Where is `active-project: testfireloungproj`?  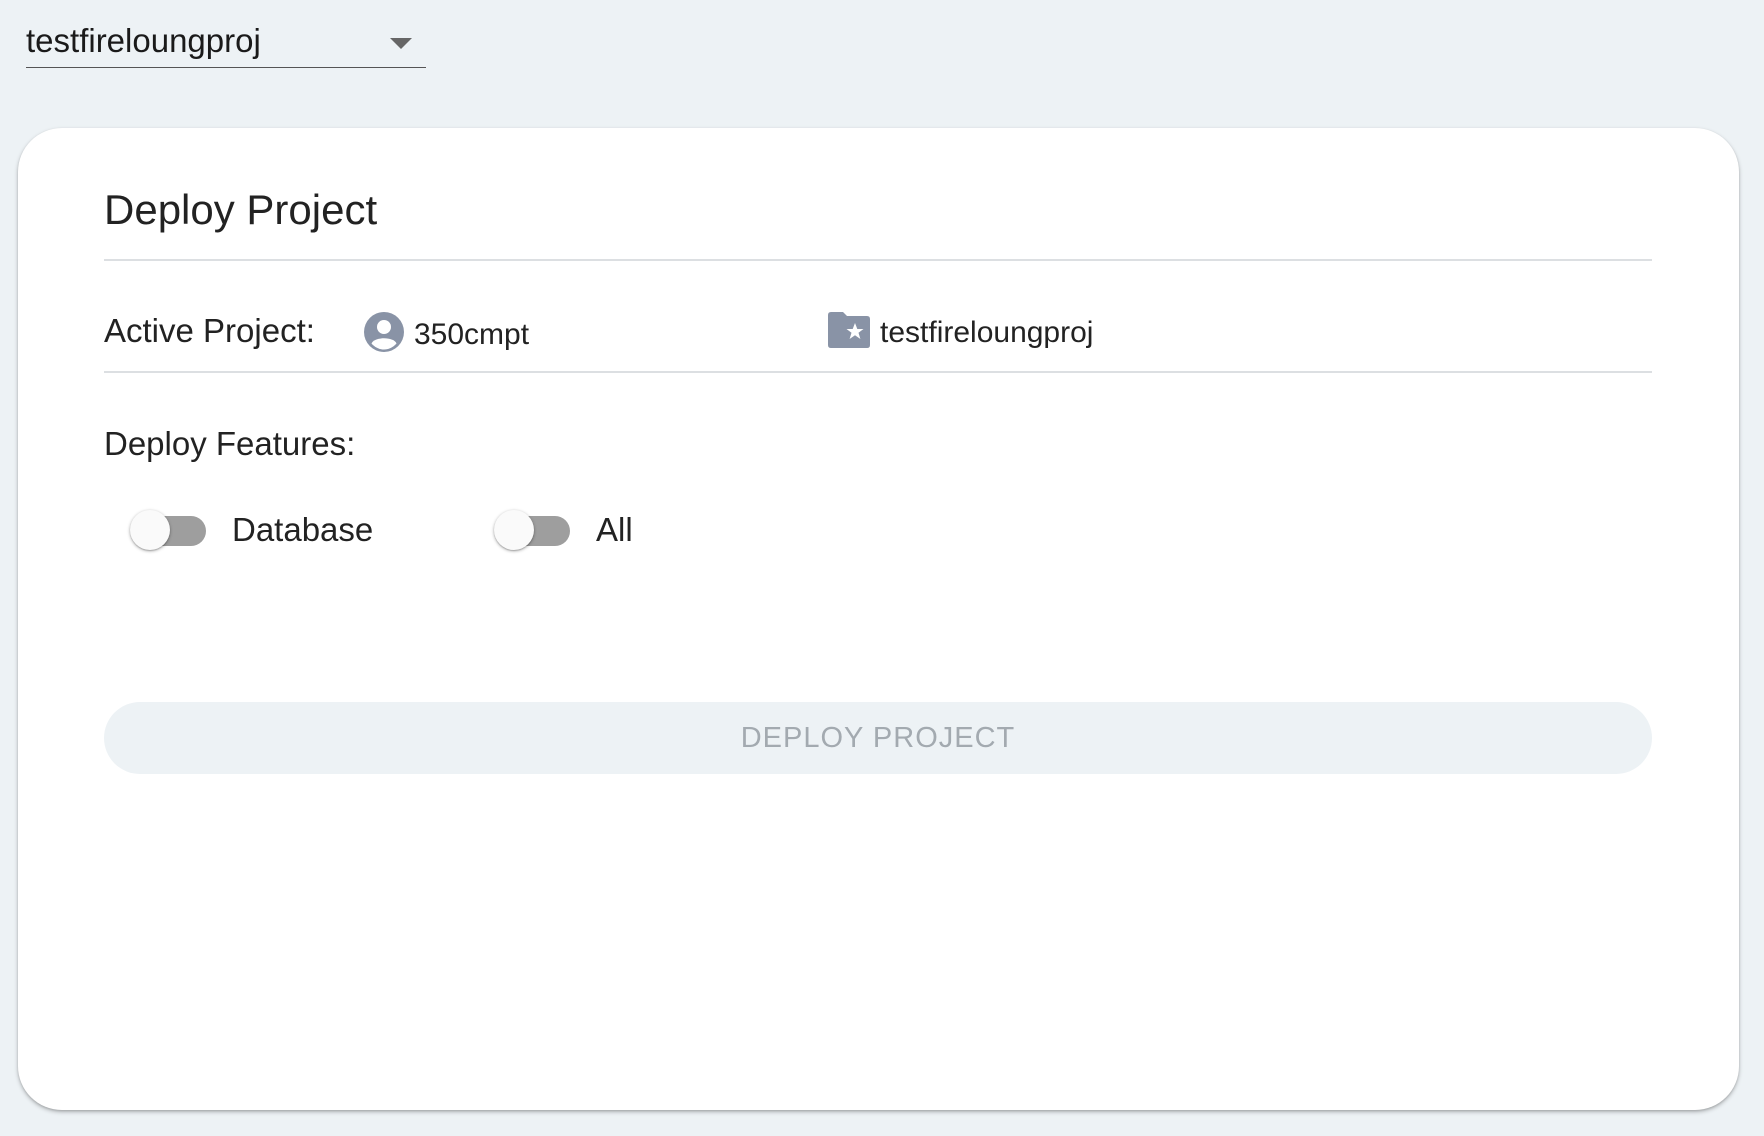 active-project: testfireloungproj is located at coordinates (960, 332).